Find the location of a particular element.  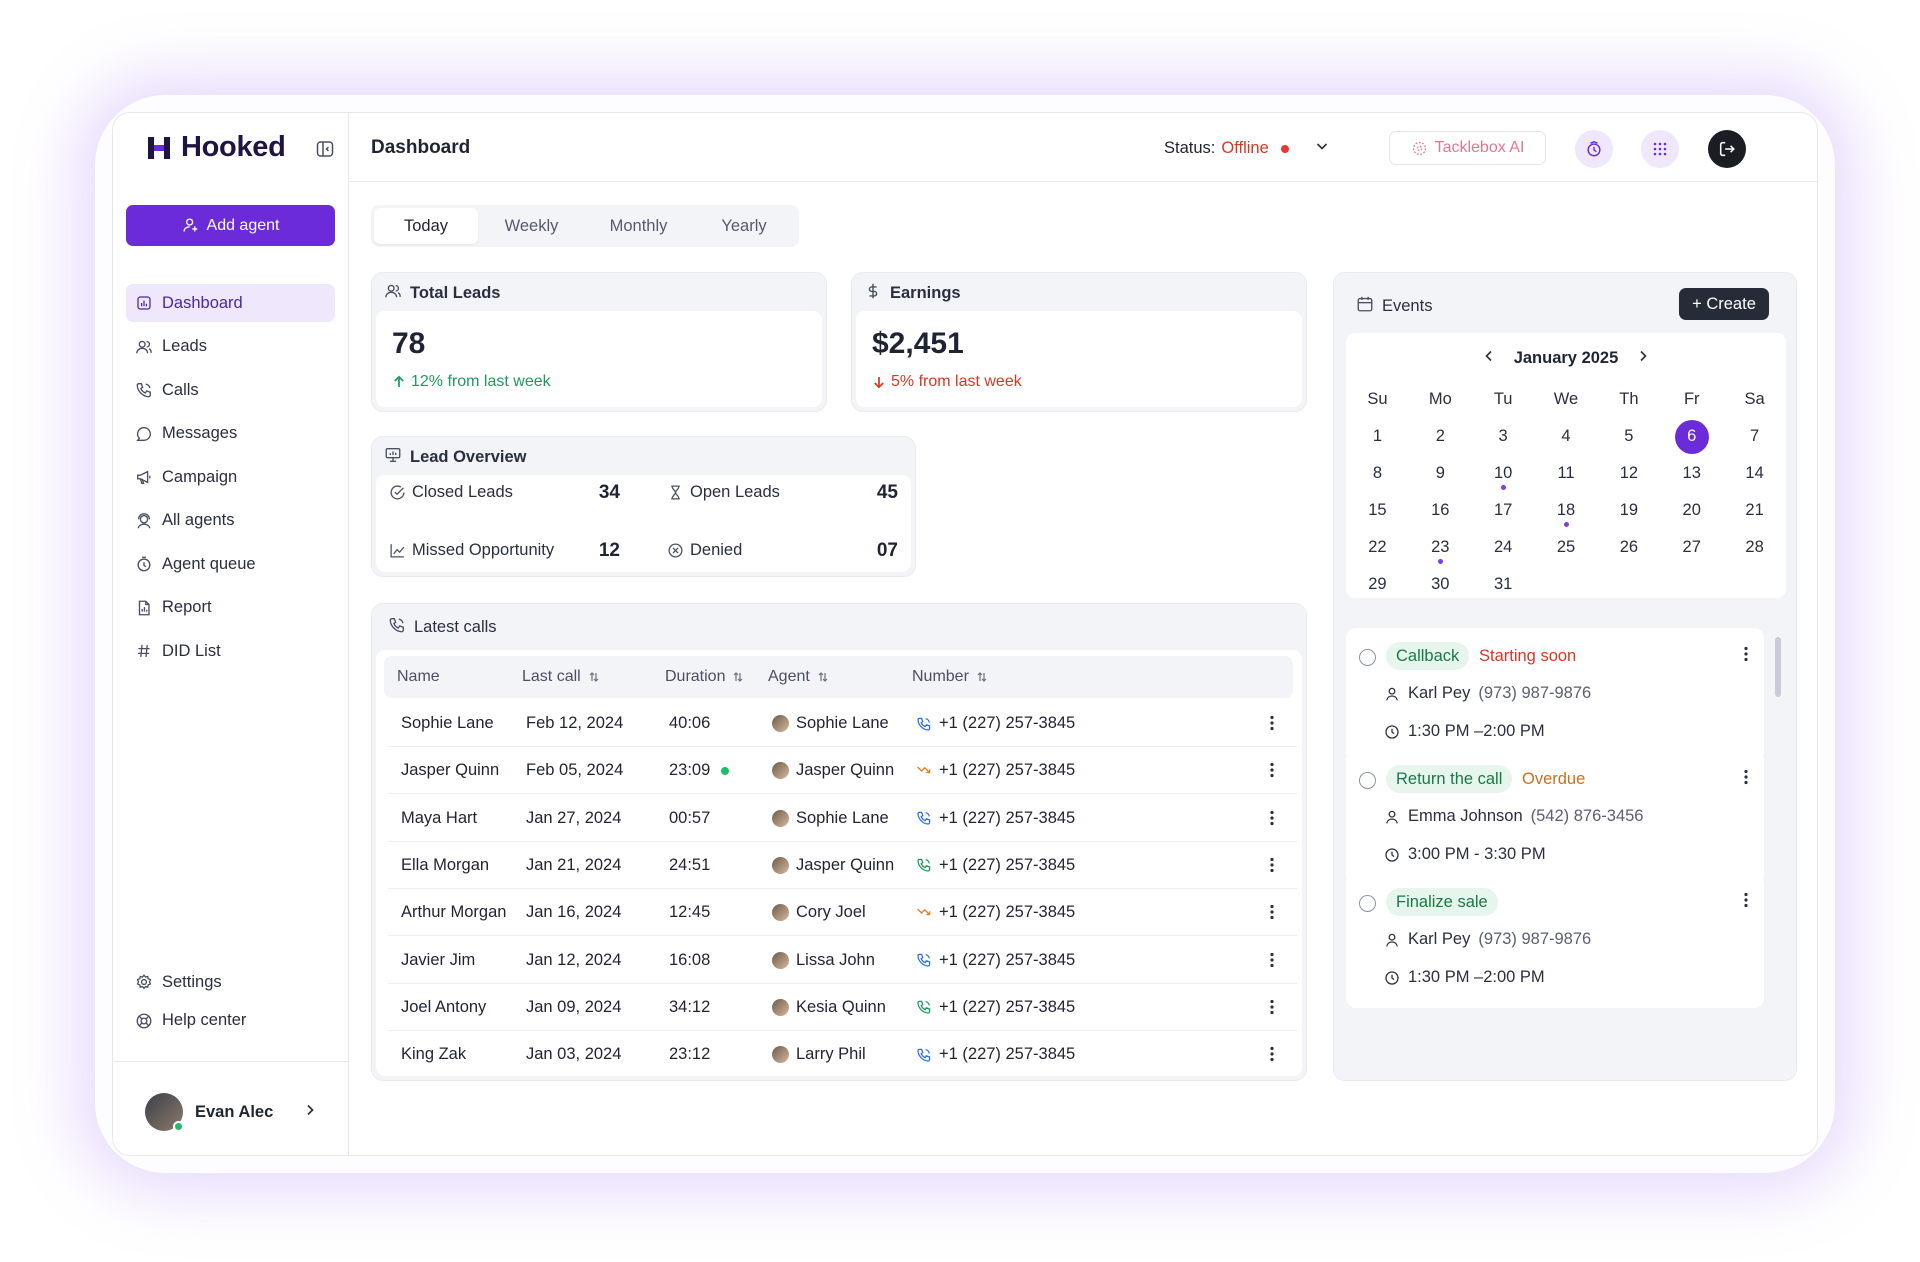

column-header-last-call: Last call is located at coordinates (560, 677).